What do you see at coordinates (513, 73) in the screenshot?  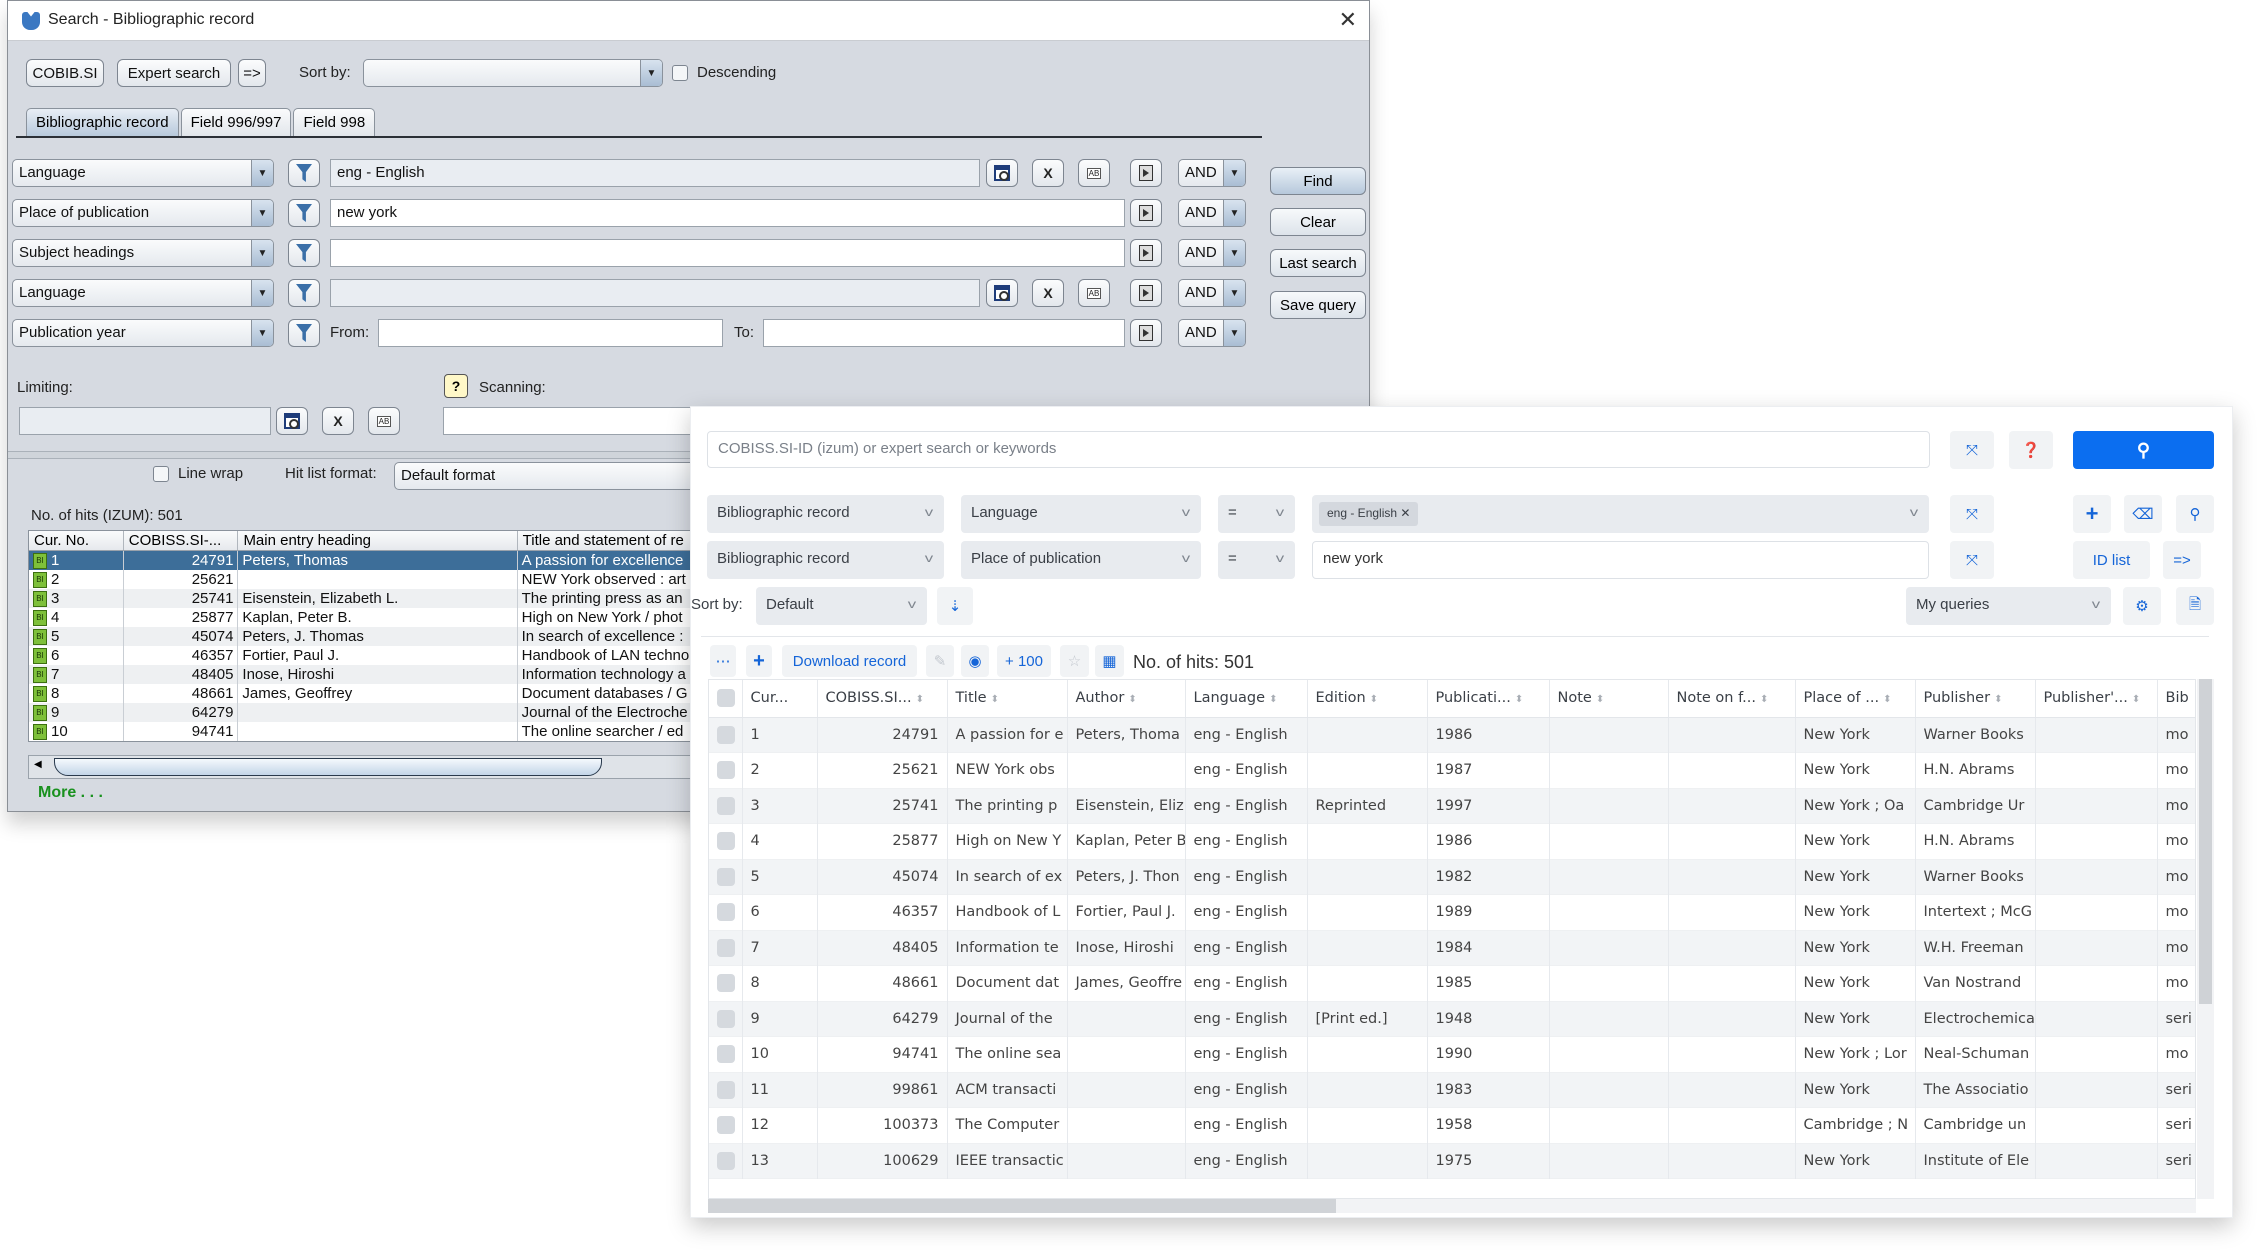 I see `sort-by-select: ▼` at bounding box center [513, 73].